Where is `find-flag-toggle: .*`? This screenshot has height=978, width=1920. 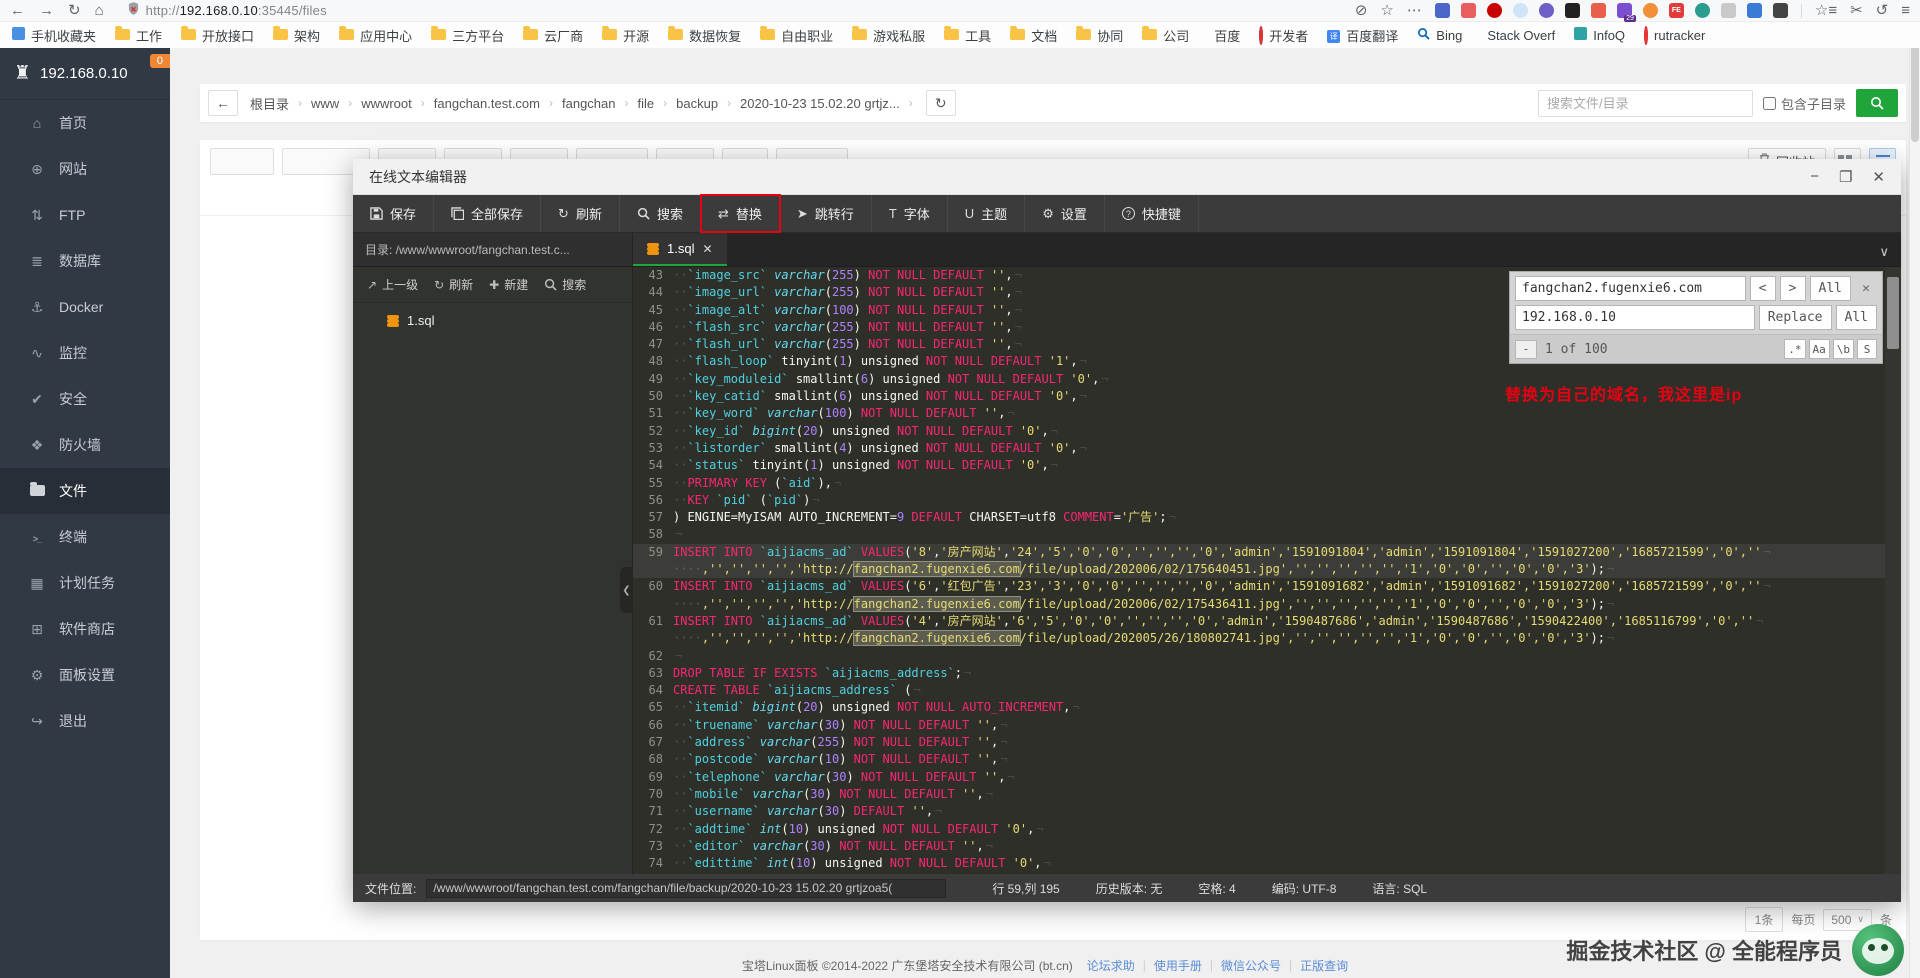 find-flag-toggle: .* is located at coordinates (1795, 349).